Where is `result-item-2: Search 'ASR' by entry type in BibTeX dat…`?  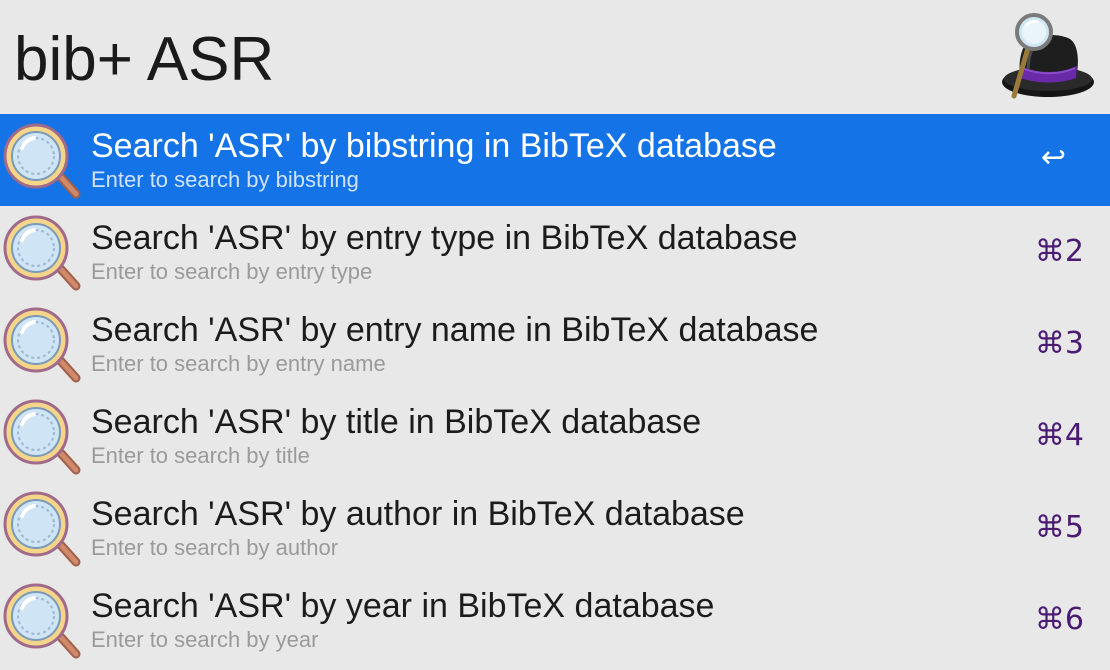
result-item-2: Search 'ASR' by entry type in BibTeX dat… is located at coordinates (555, 252).